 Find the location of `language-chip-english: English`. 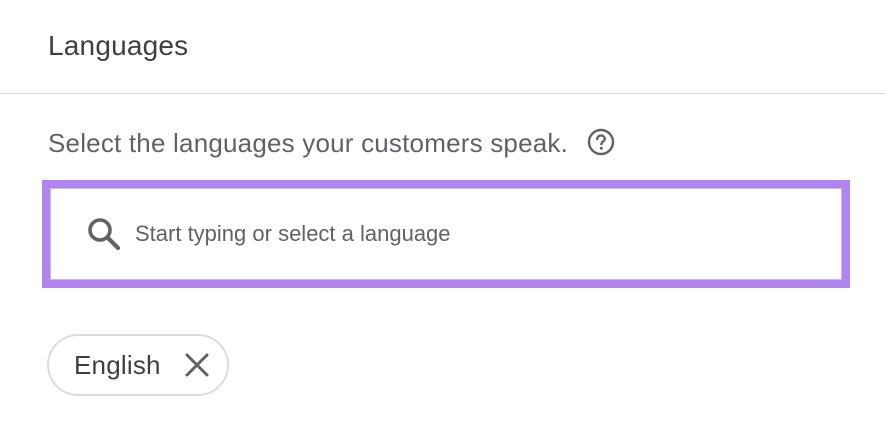

language-chip-english: English is located at coordinates (138, 365).